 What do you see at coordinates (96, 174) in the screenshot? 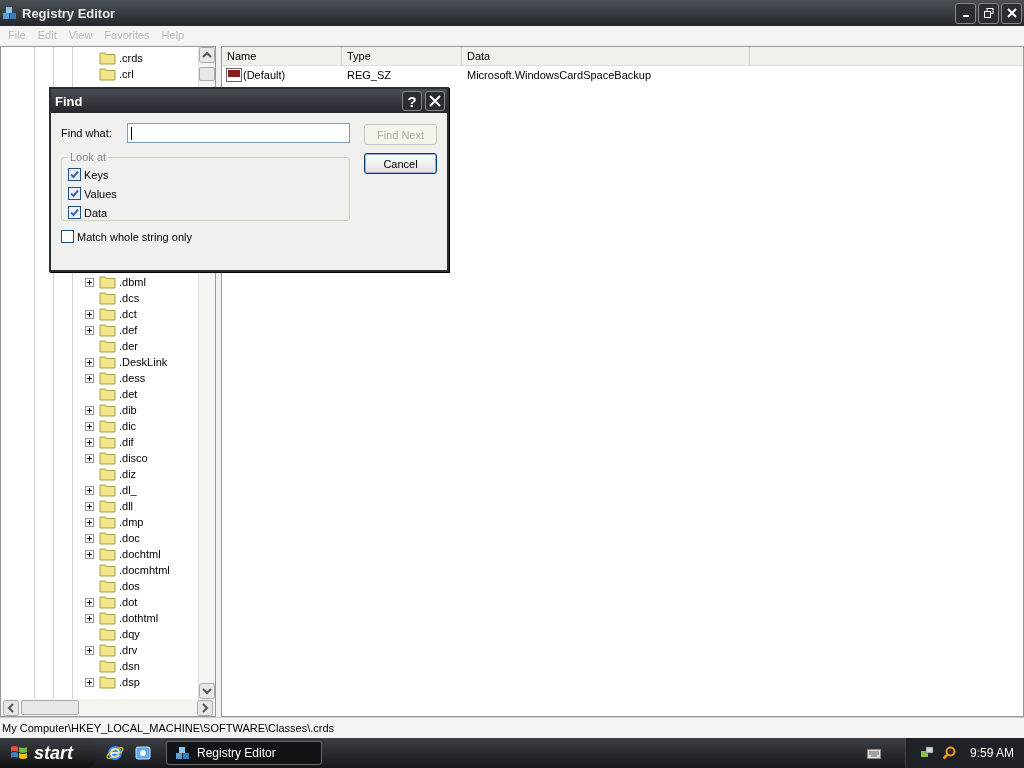
I see `checkbox-label: Keys` at bounding box center [96, 174].